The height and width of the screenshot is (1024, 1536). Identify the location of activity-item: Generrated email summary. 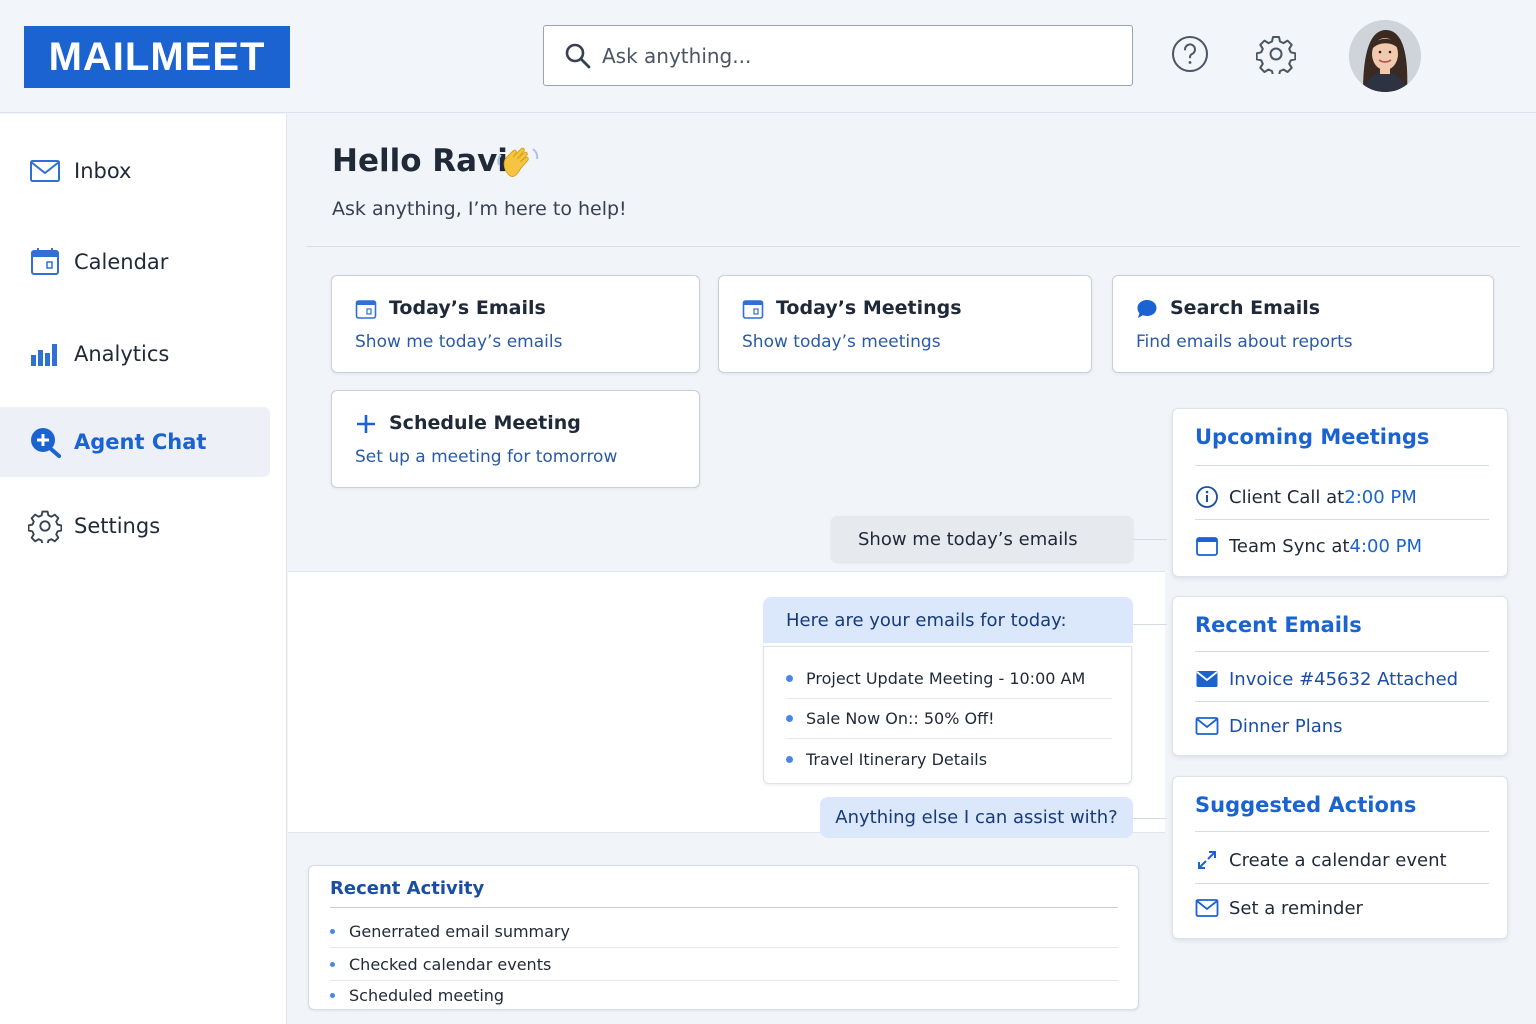
(724, 931).